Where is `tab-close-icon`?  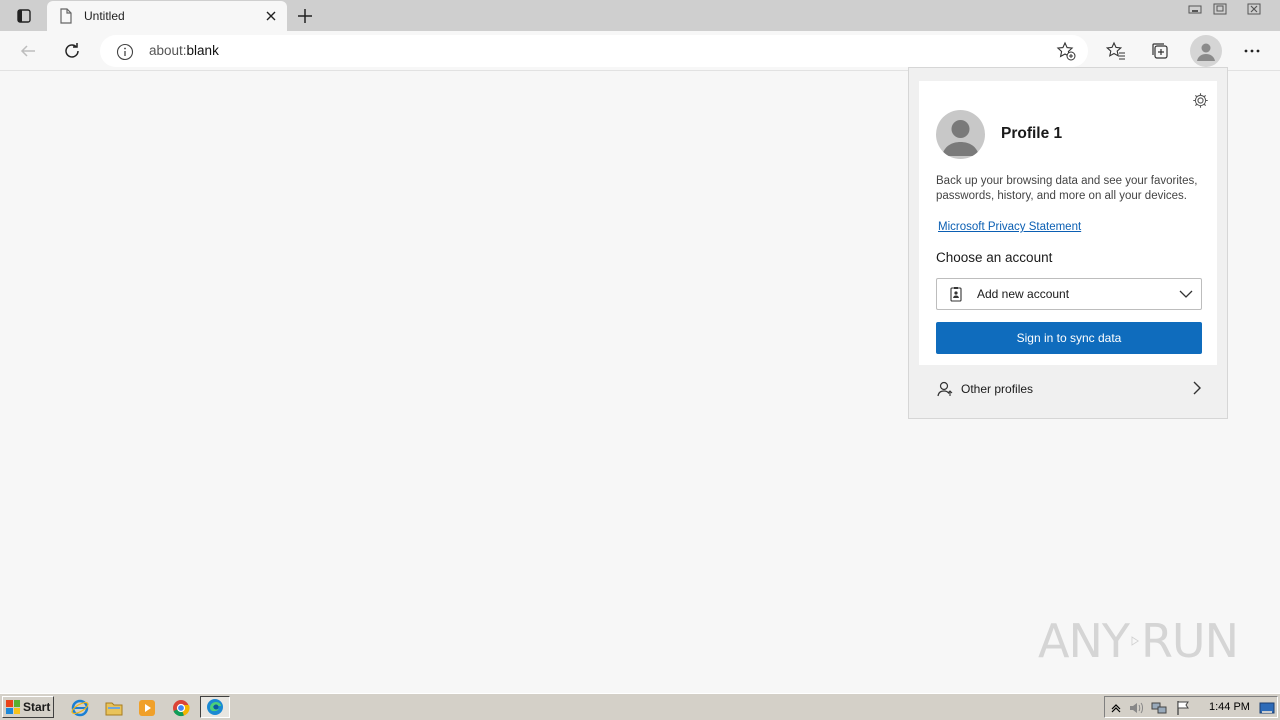 tab-close-icon is located at coordinates (271, 16).